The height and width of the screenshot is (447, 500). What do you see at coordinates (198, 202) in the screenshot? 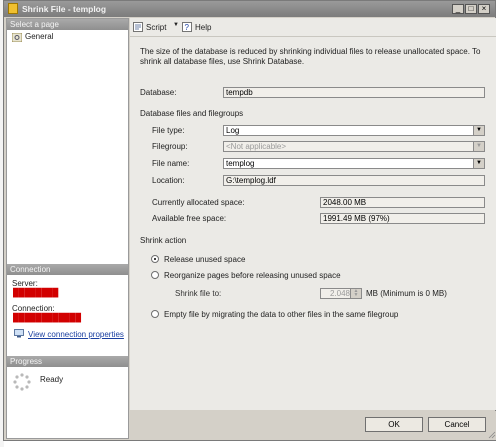
I see `allocated-space-label: Currently allocated space:` at bounding box center [198, 202].